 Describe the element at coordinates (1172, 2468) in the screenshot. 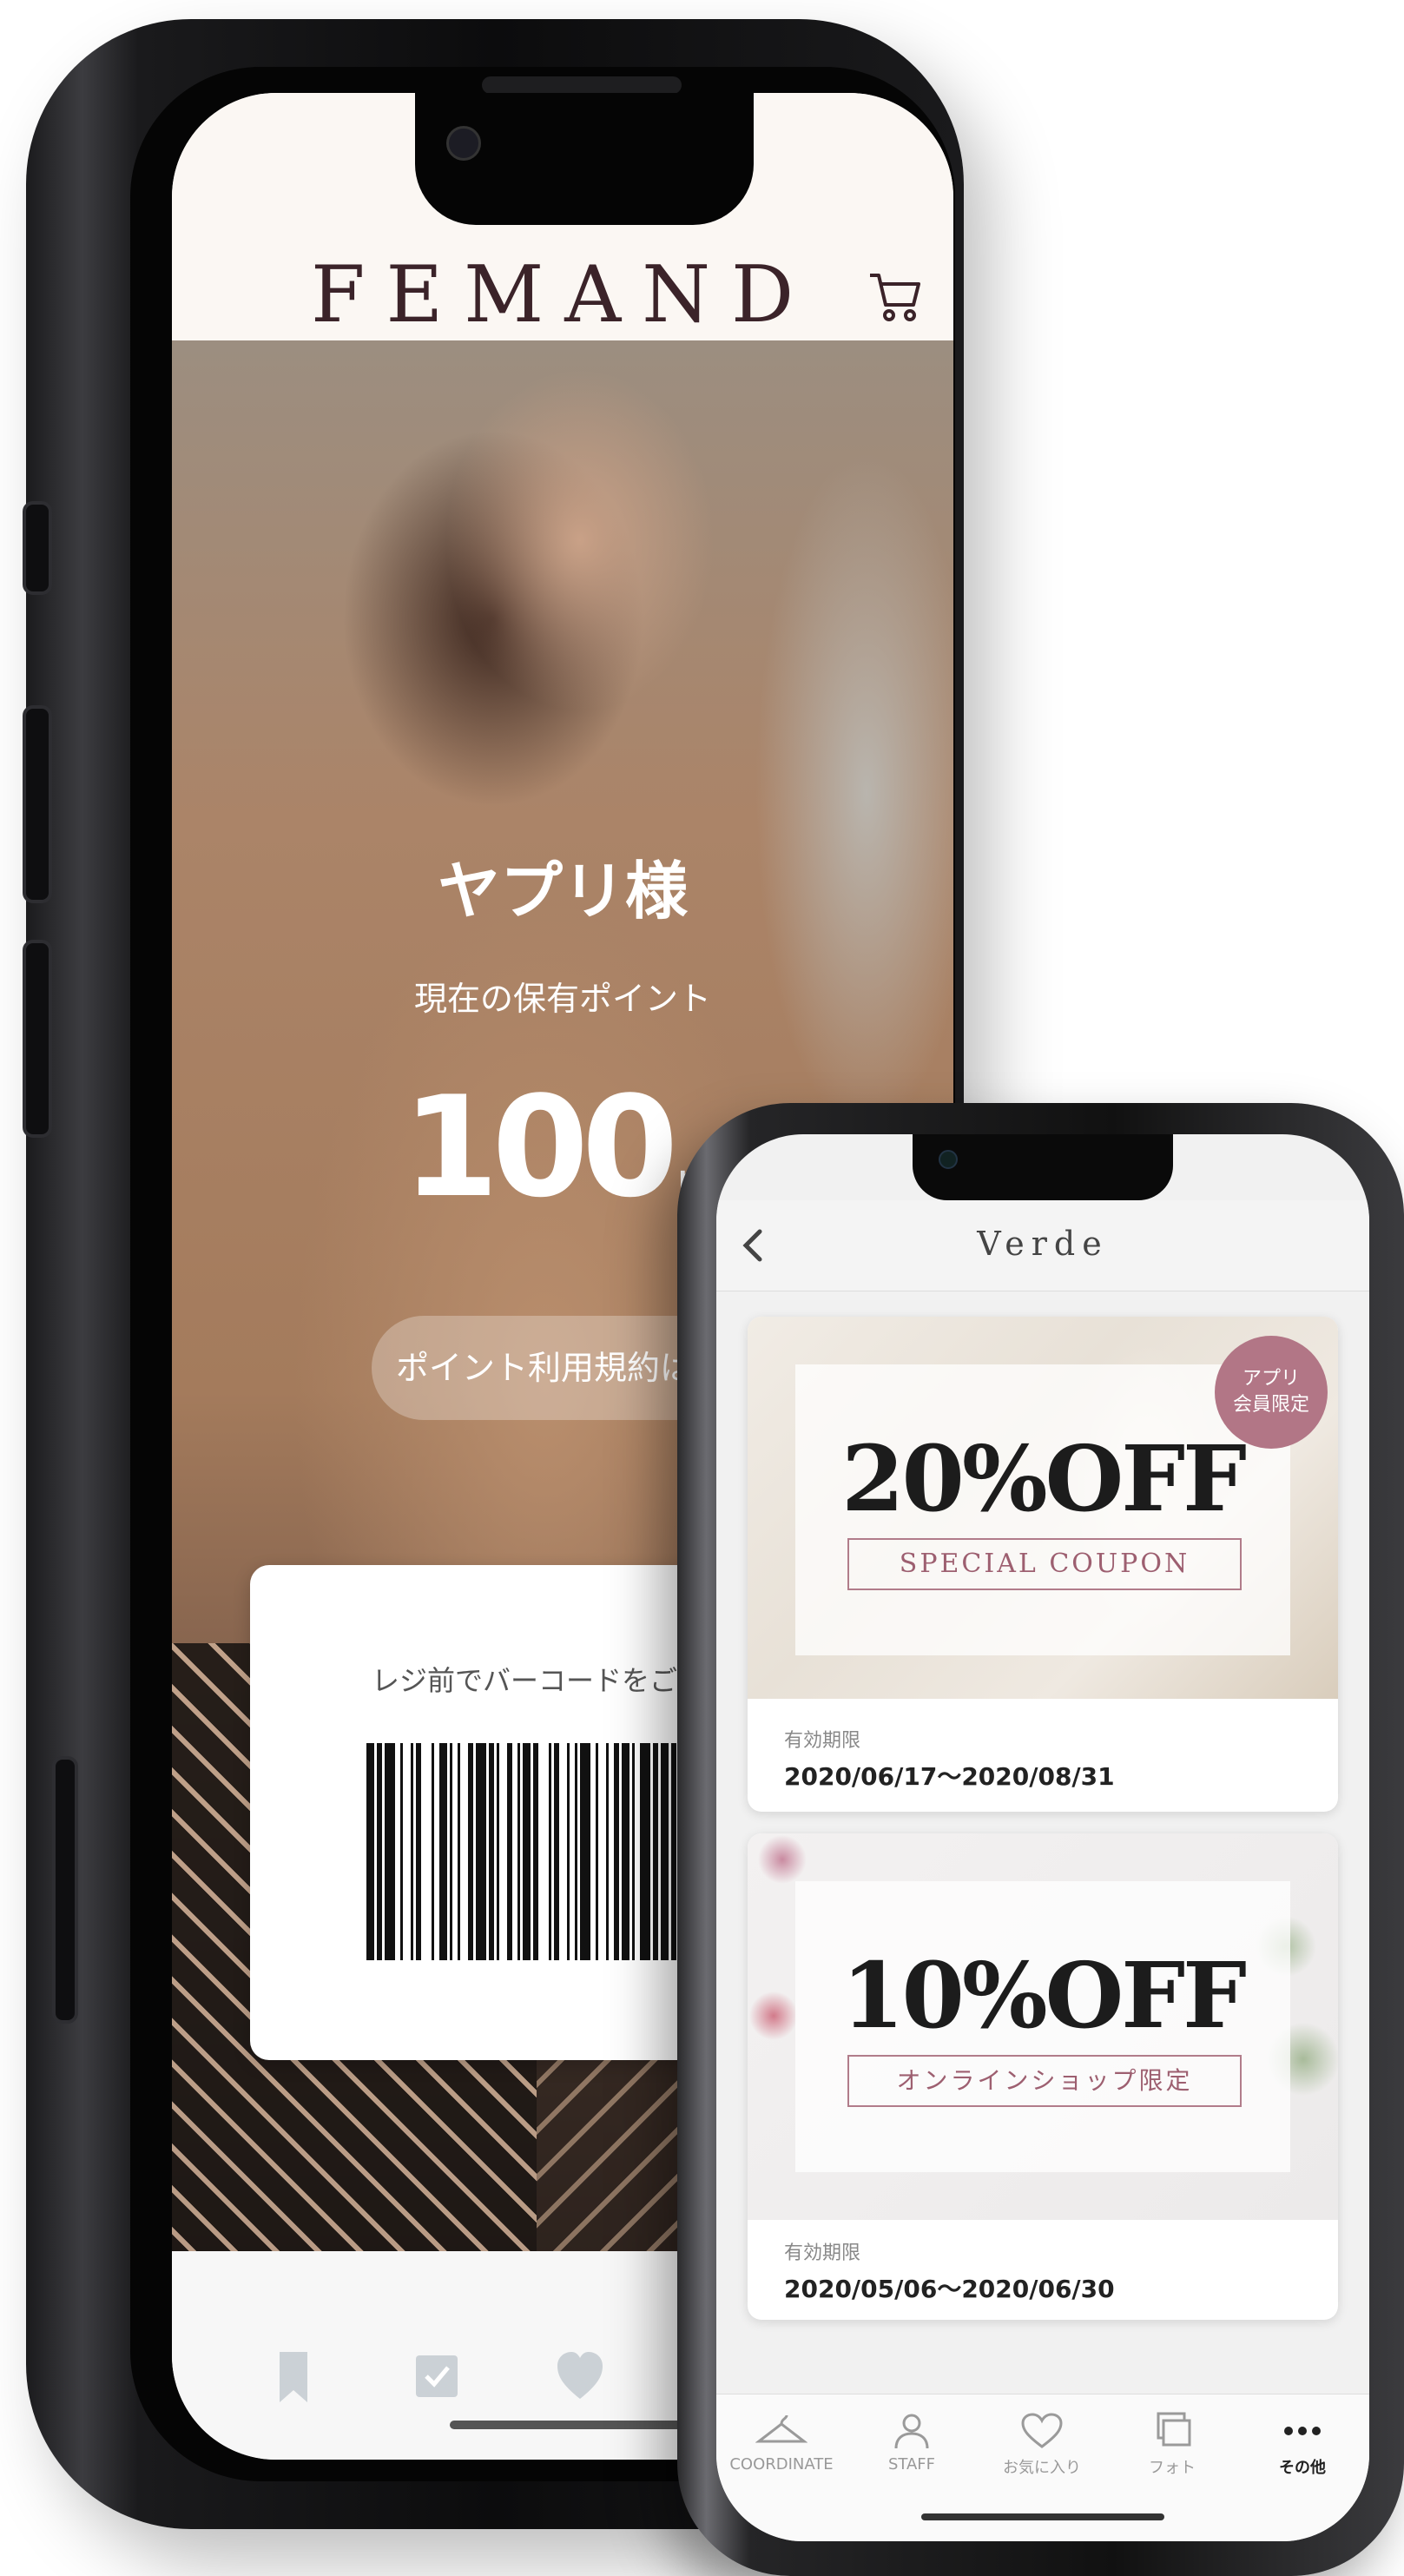

I see `tab-label: フォト` at that location.